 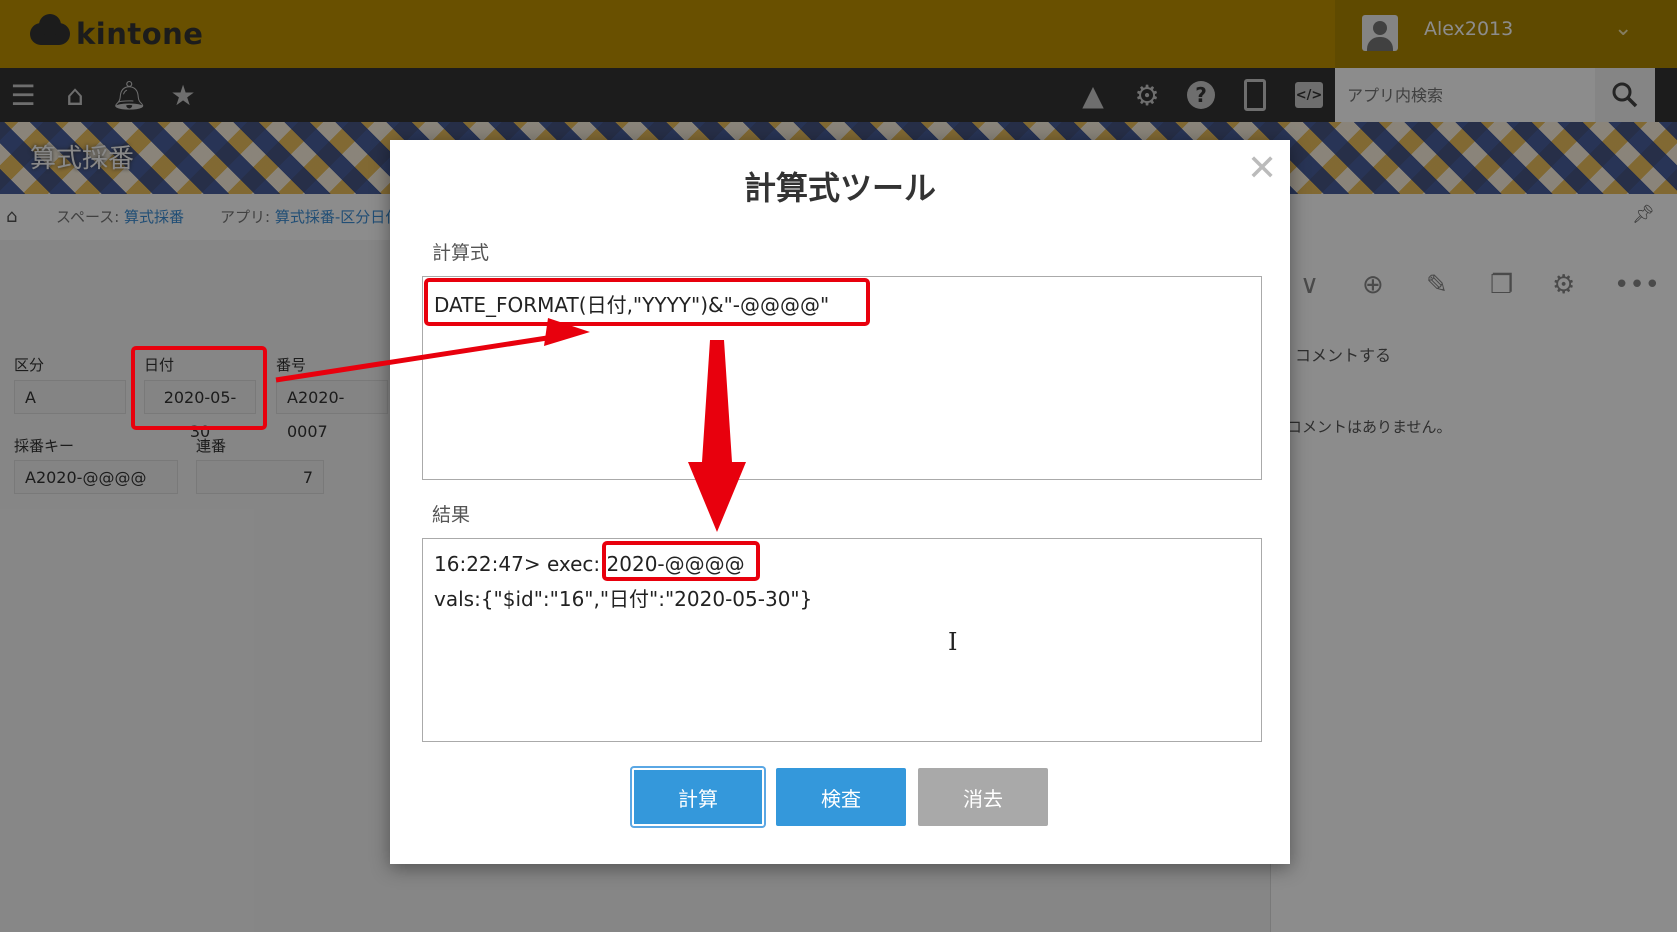 I want to click on clear-button: 消去, so click(x=983, y=797).